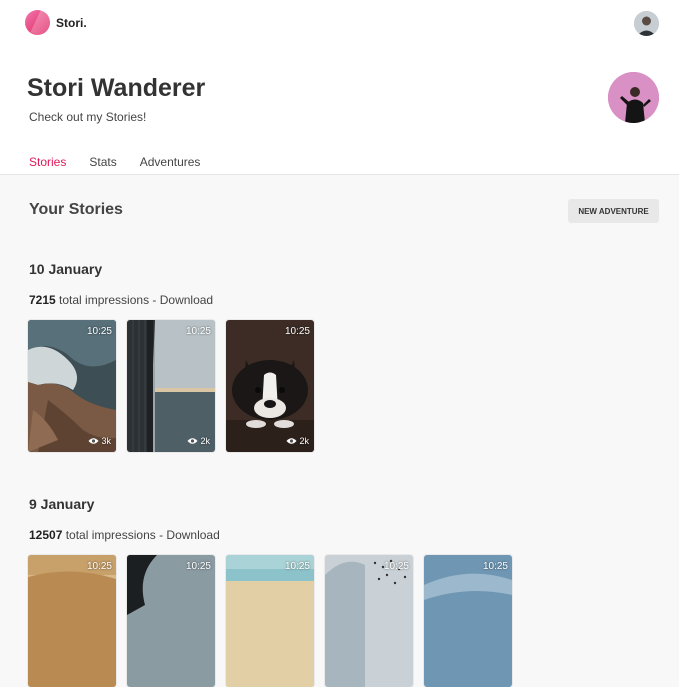 The image size is (679, 687). What do you see at coordinates (102, 162) in the screenshot?
I see `tab-stats: Stats` at bounding box center [102, 162].